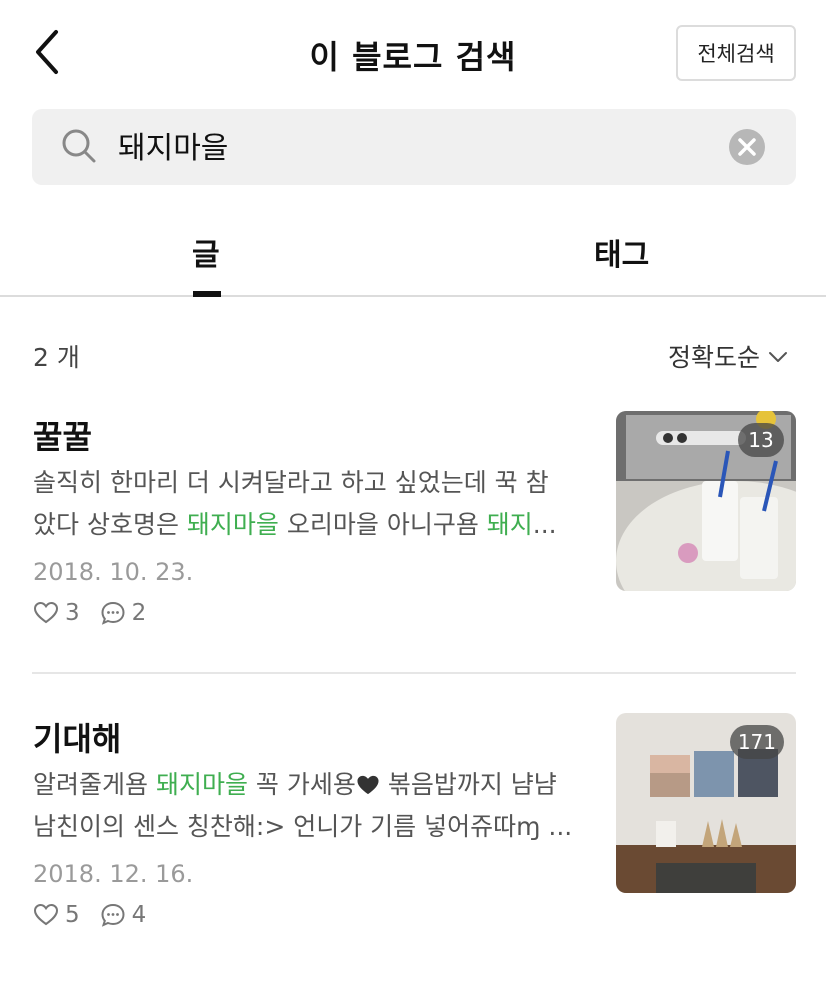 The height and width of the screenshot is (994, 826). I want to click on photo-count-badge: 13, so click(761, 440).